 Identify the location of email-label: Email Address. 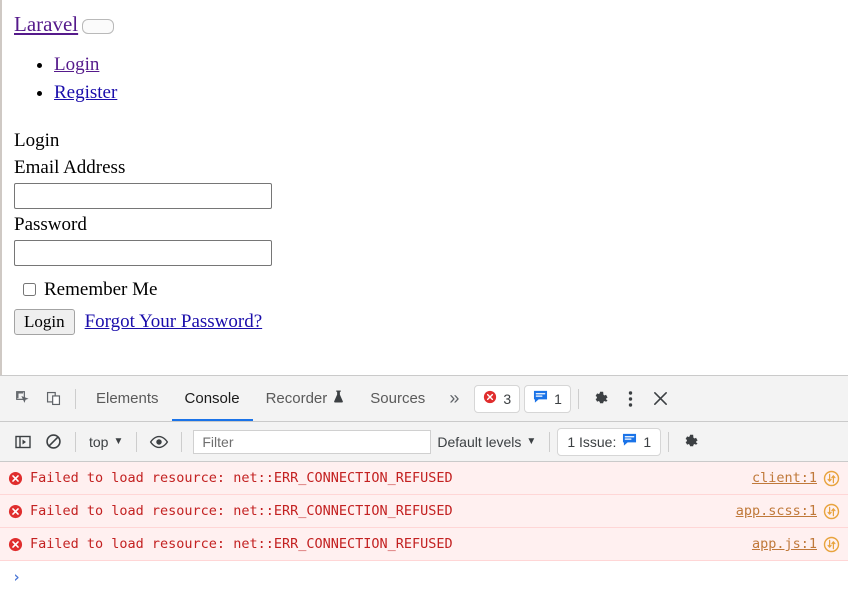
(70, 168).